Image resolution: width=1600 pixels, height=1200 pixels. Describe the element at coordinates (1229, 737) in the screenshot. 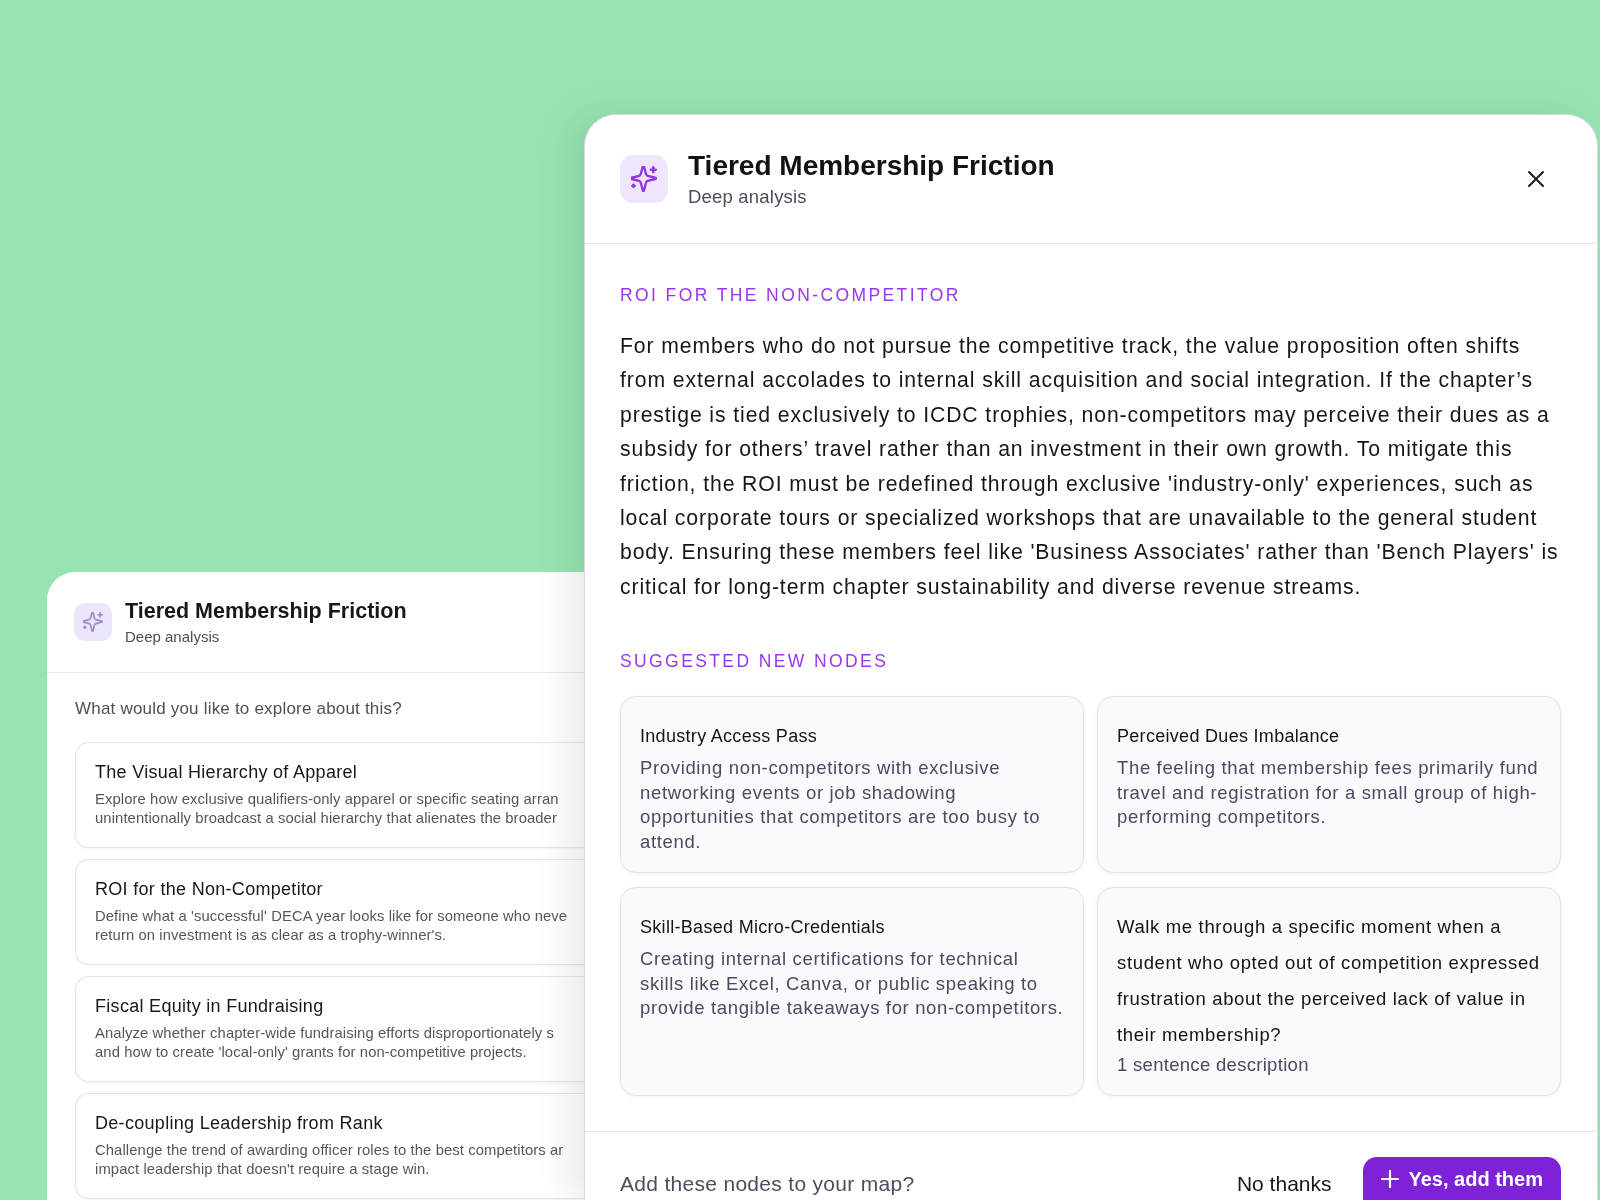

I see `node-title: Perceived Dues Imbalance` at that location.